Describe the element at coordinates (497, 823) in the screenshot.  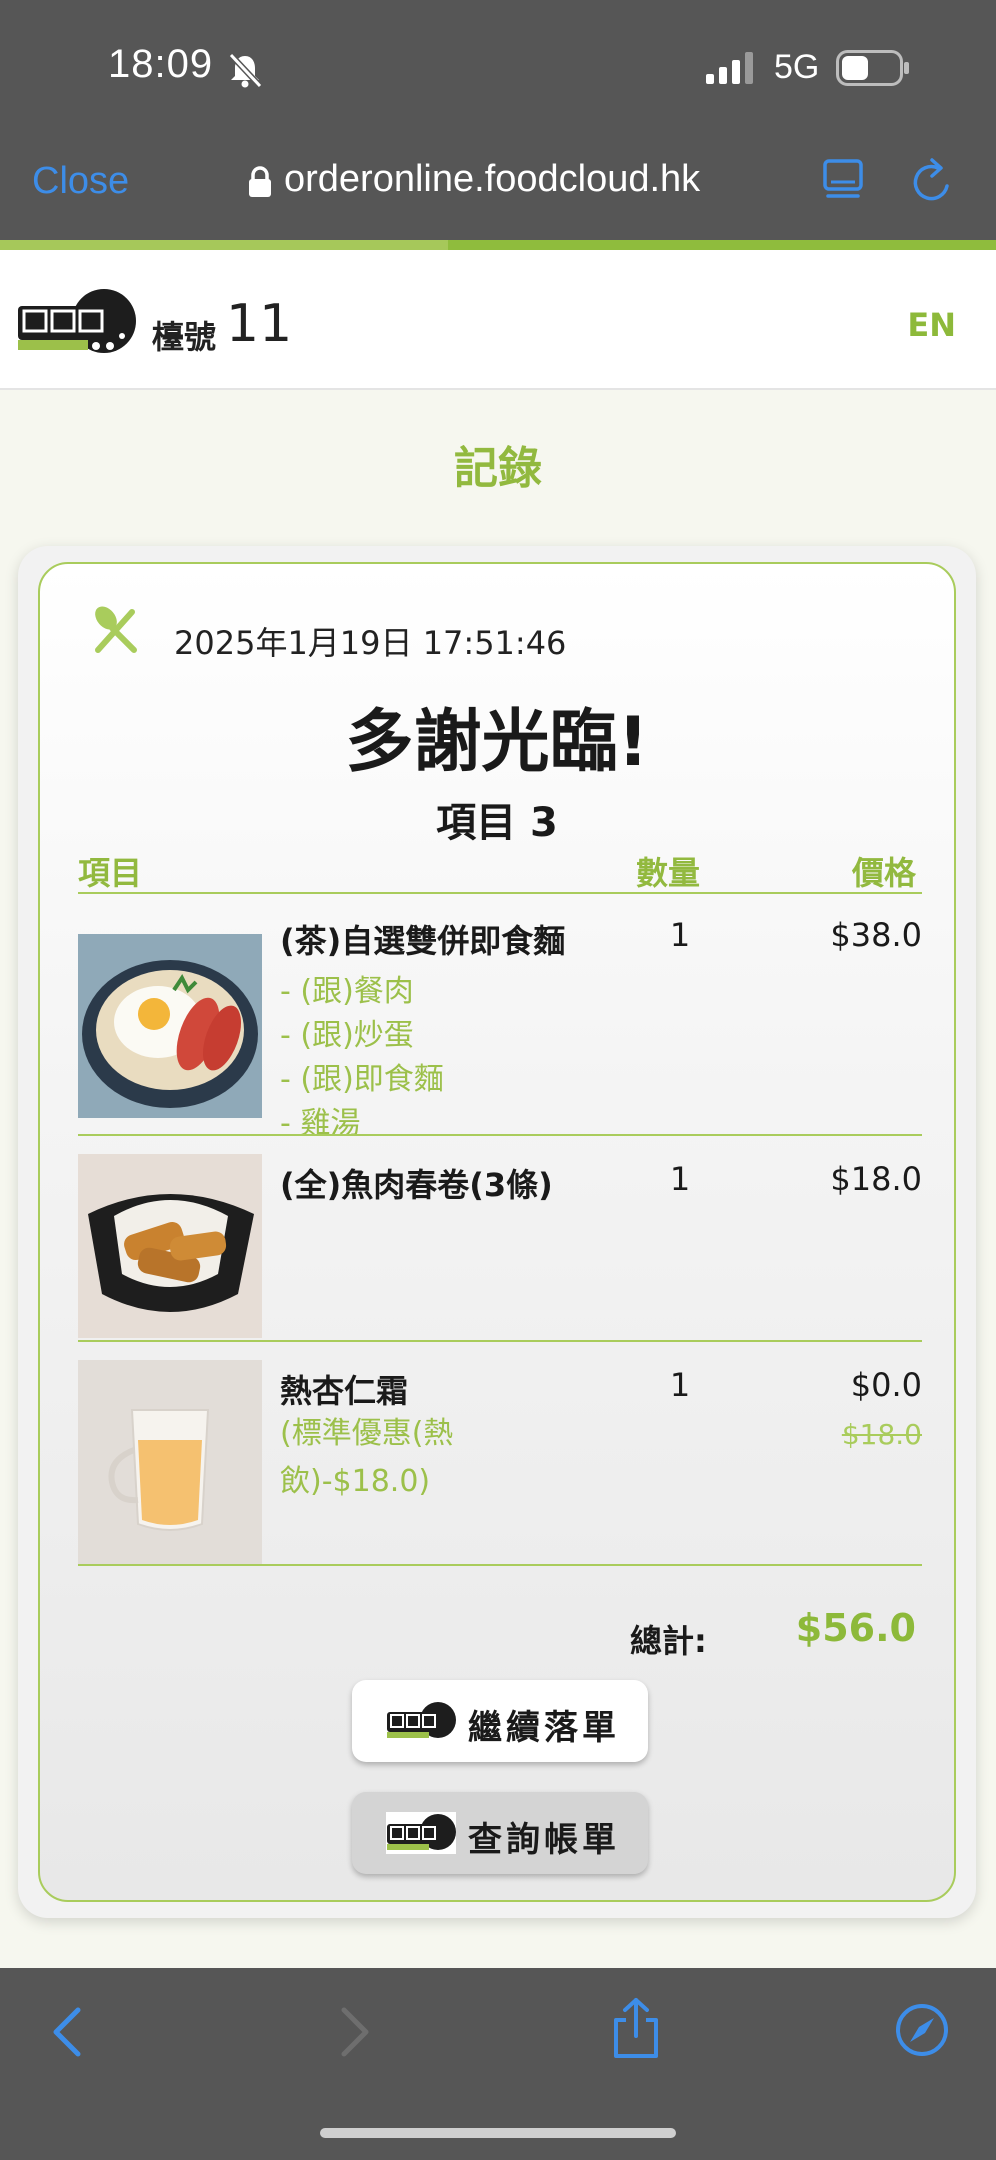
I see `item-count: 項目 3` at that location.